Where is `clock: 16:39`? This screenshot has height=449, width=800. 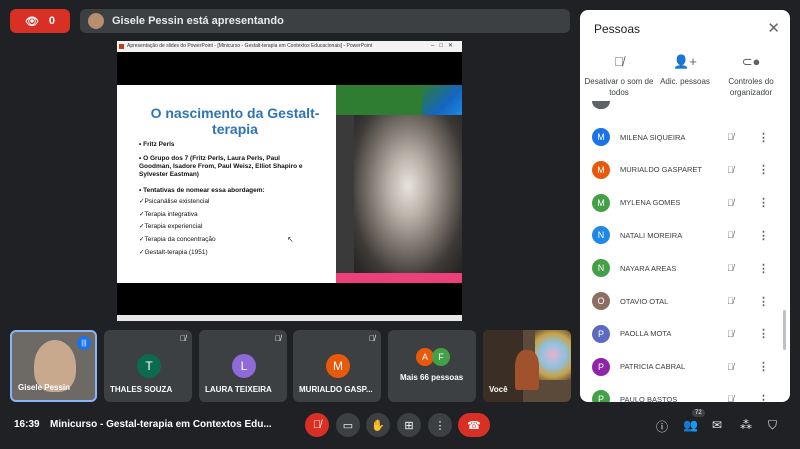
clock: 16:39 is located at coordinates (27, 424).